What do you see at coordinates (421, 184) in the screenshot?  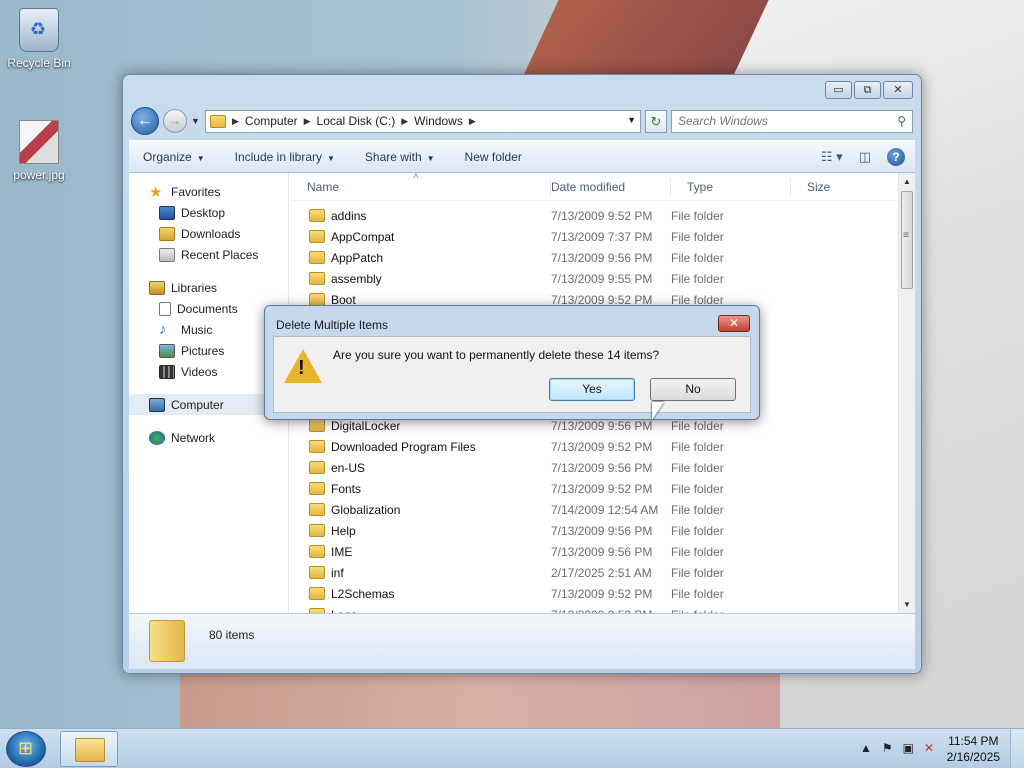 I see `column-header-name: Name` at bounding box center [421, 184].